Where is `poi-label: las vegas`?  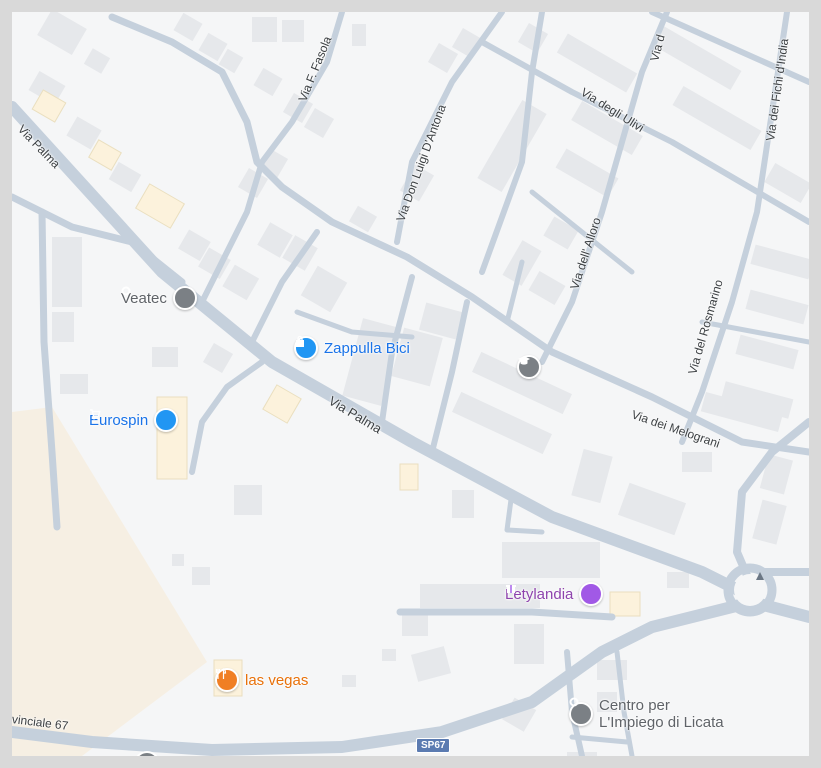
poi-label: las vegas is located at coordinates (277, 680).